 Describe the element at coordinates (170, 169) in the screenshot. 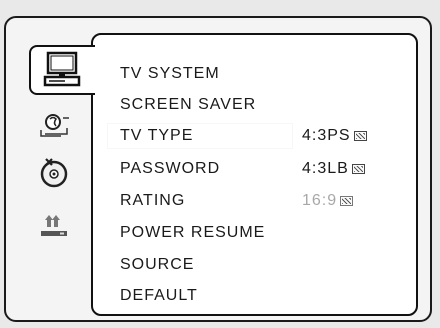

I see `menu-item-password: PASSWORD` at that location.